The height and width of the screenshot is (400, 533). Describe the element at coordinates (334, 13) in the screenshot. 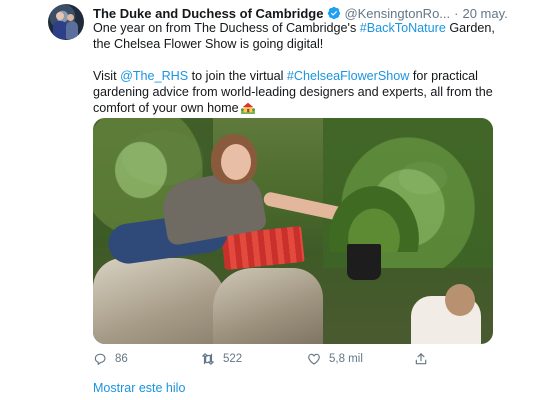

I see `verified-badge-icon` at that location.